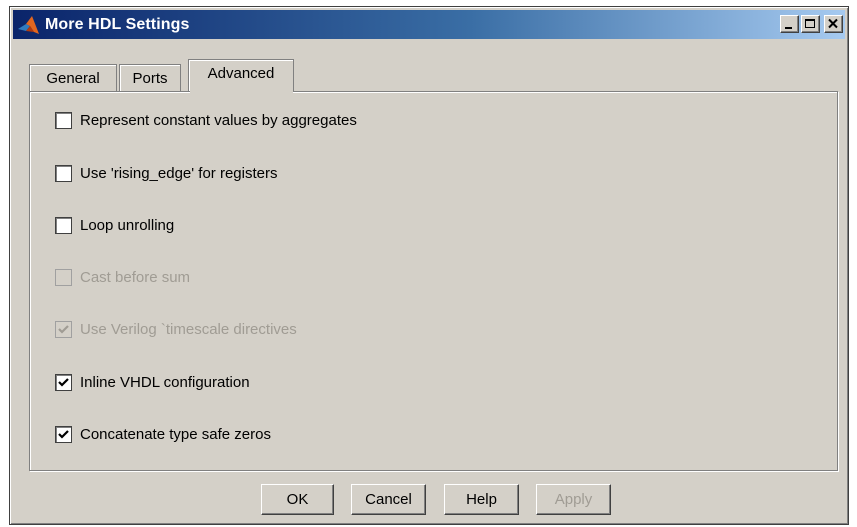  Describe the element at coordinates (789, 24) in the screenshot. I see `minimize-button` at that location.